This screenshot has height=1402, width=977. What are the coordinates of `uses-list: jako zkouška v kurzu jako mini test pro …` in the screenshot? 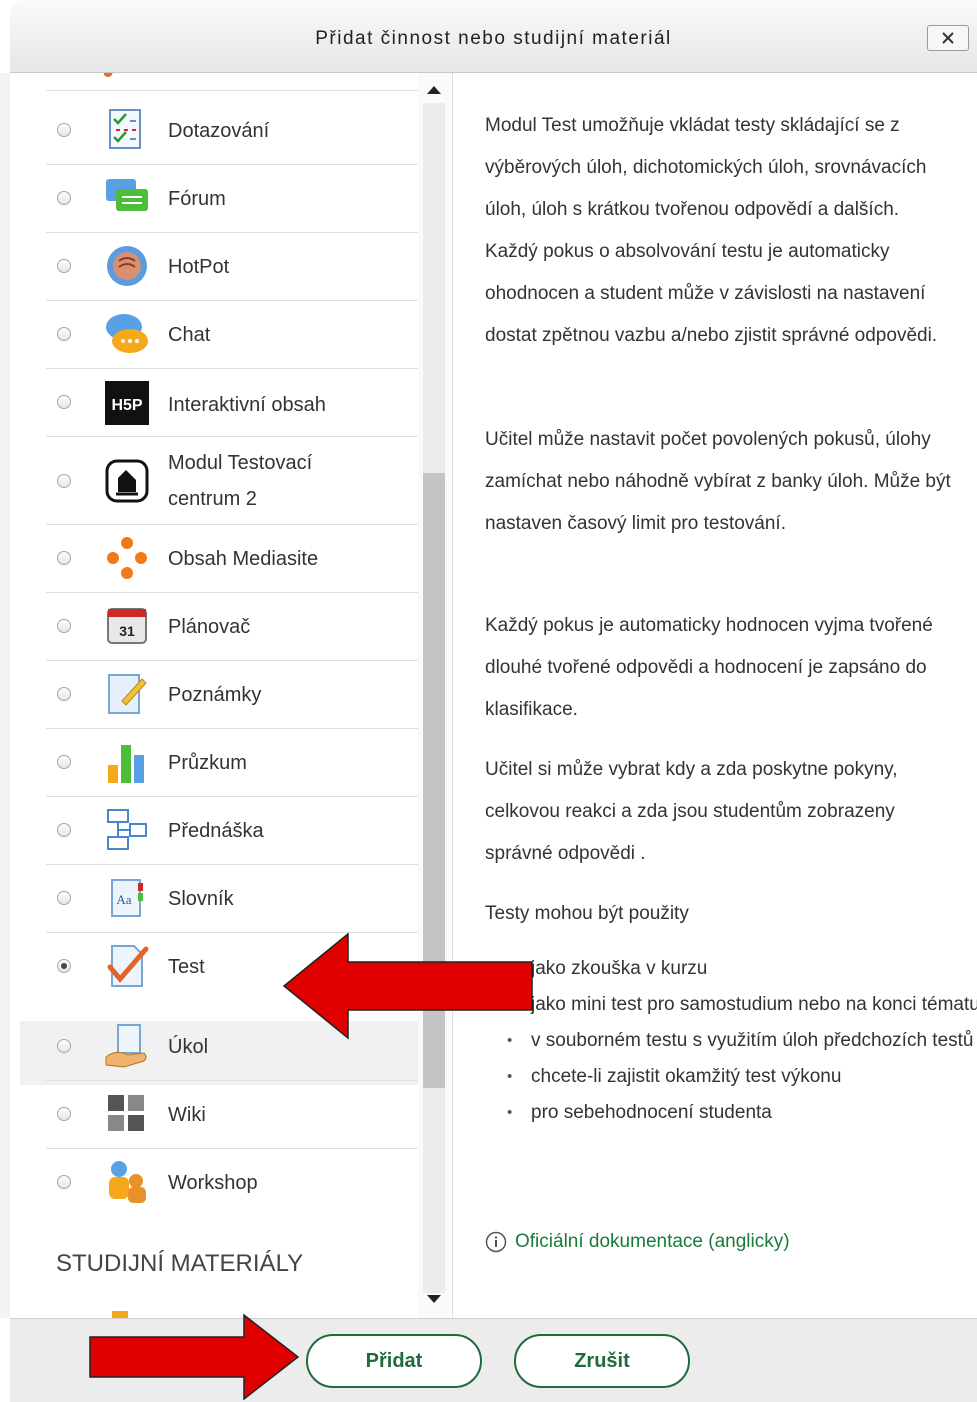 It's located at (731, 1041).